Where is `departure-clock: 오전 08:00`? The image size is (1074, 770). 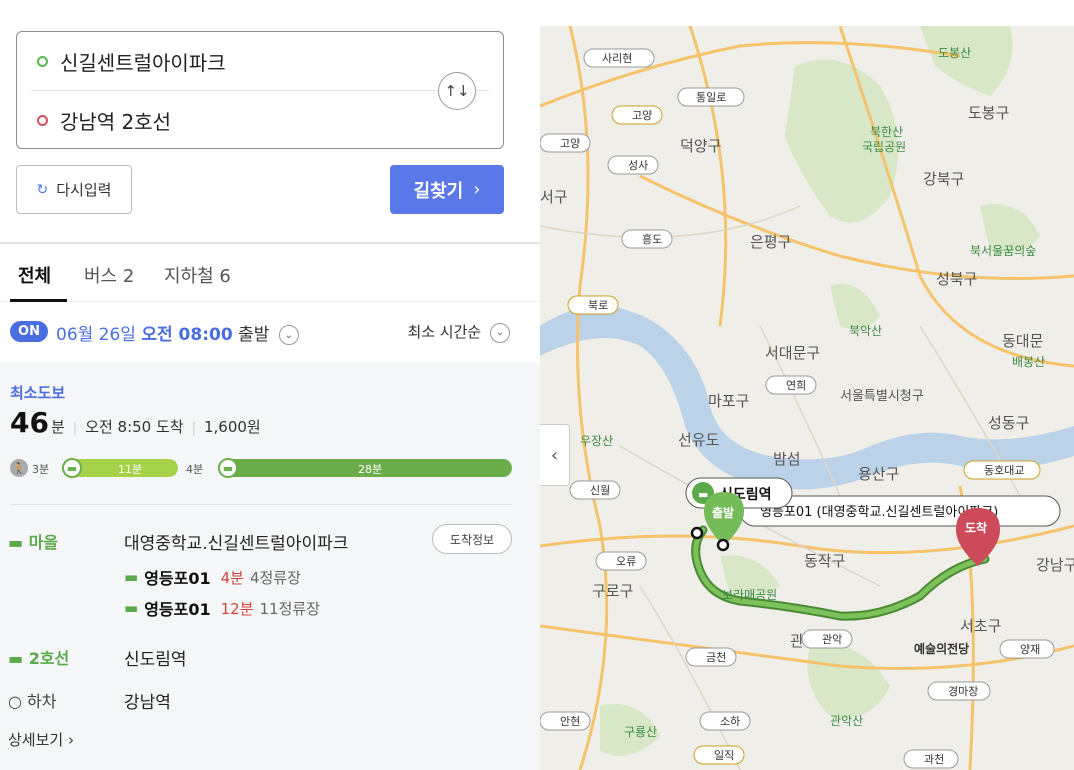
departure-clock: 오전 08:00 is located at coordinates (187, 335).